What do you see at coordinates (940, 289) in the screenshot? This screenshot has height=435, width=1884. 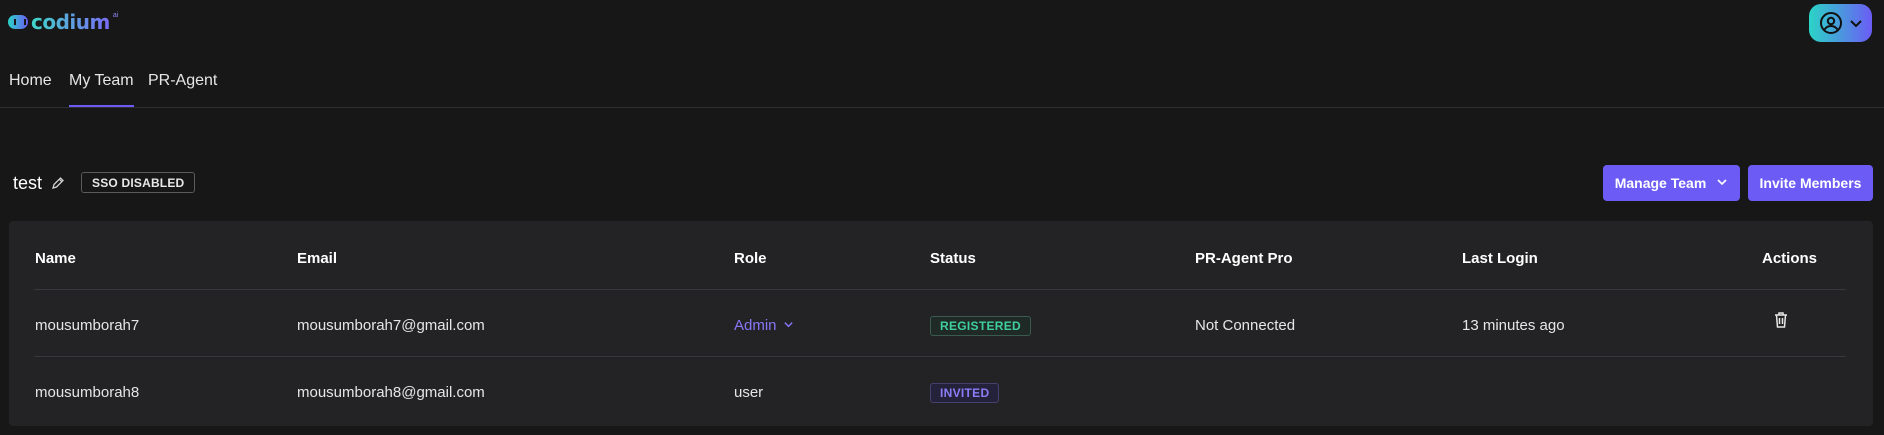 I see `header-divider` at bounding box center [940, 289].